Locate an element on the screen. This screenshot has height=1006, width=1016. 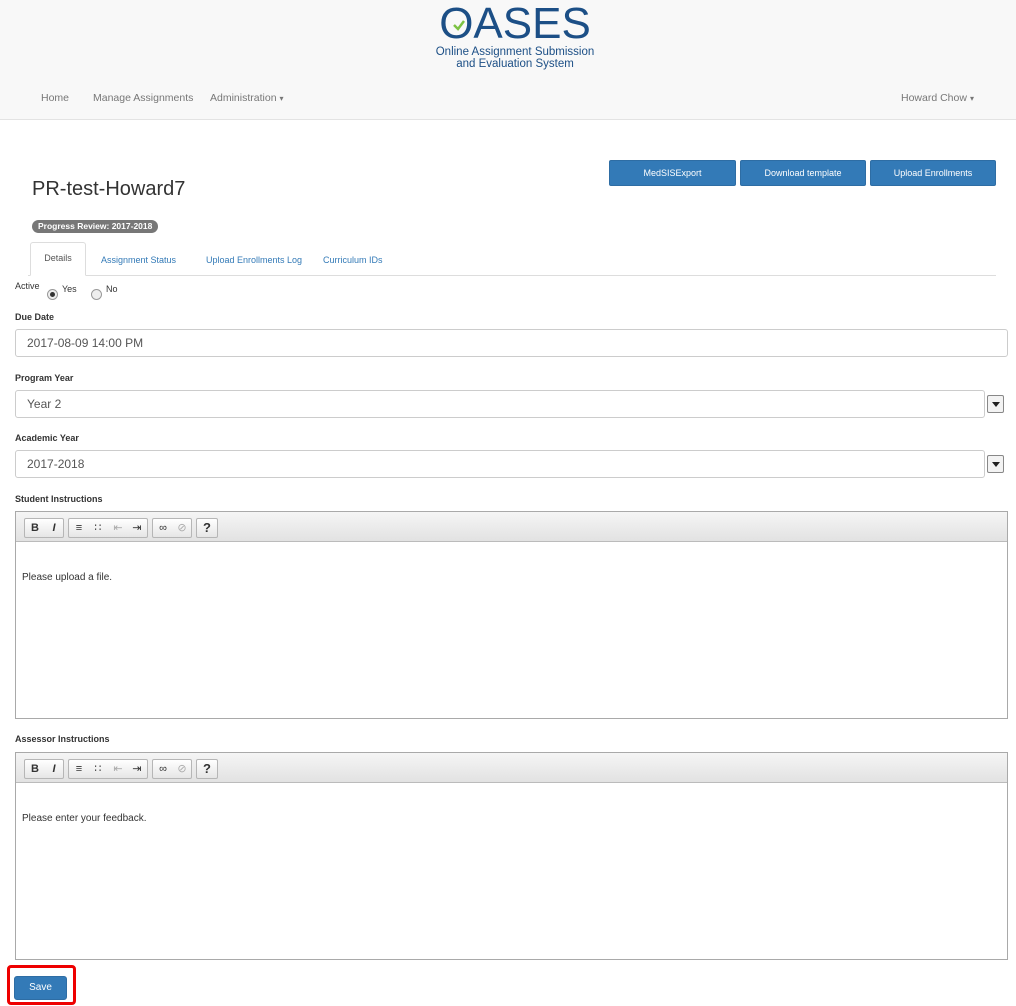
logo-wordmark: OASES is located at coordinates (515, 24).